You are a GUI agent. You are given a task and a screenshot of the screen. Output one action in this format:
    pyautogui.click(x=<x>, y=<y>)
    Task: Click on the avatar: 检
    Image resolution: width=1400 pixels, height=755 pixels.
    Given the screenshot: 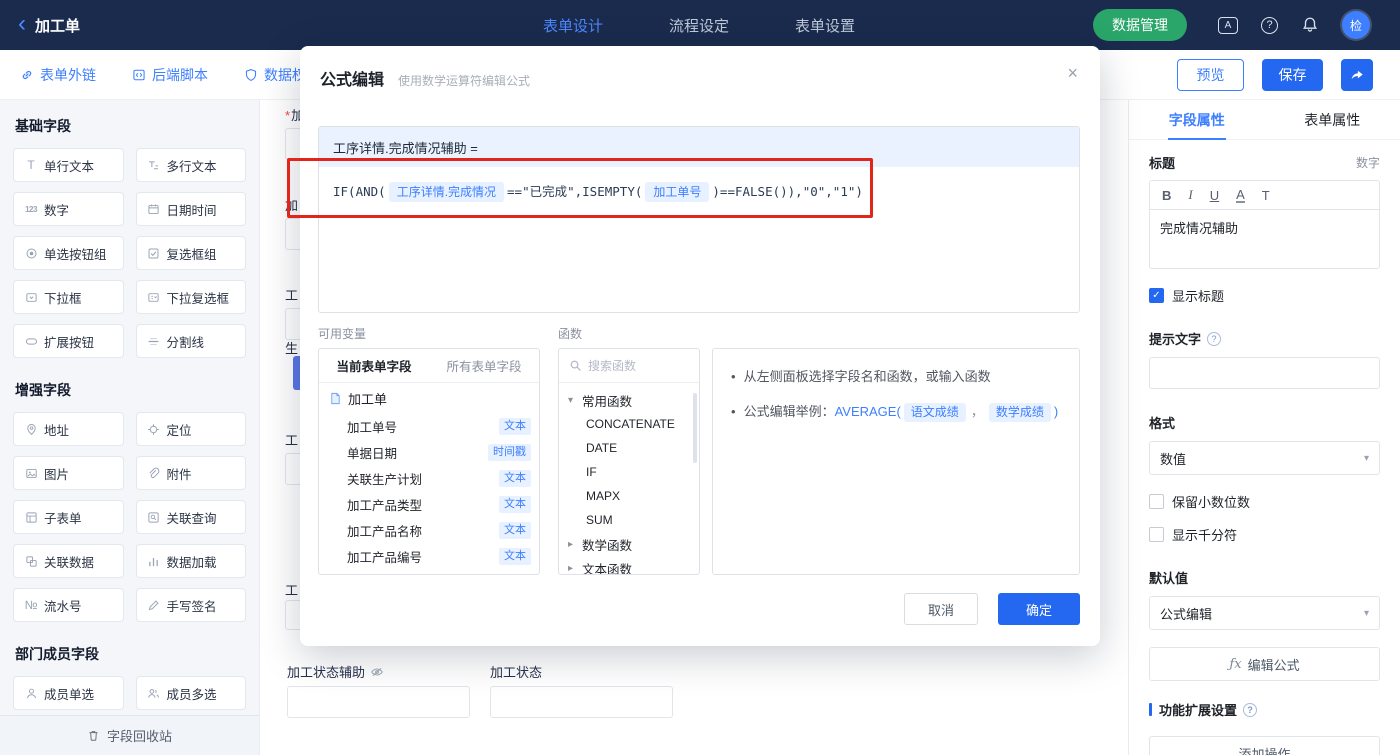 What is the action you would take?
    pyautogui.click(x=1356, y=25)
    